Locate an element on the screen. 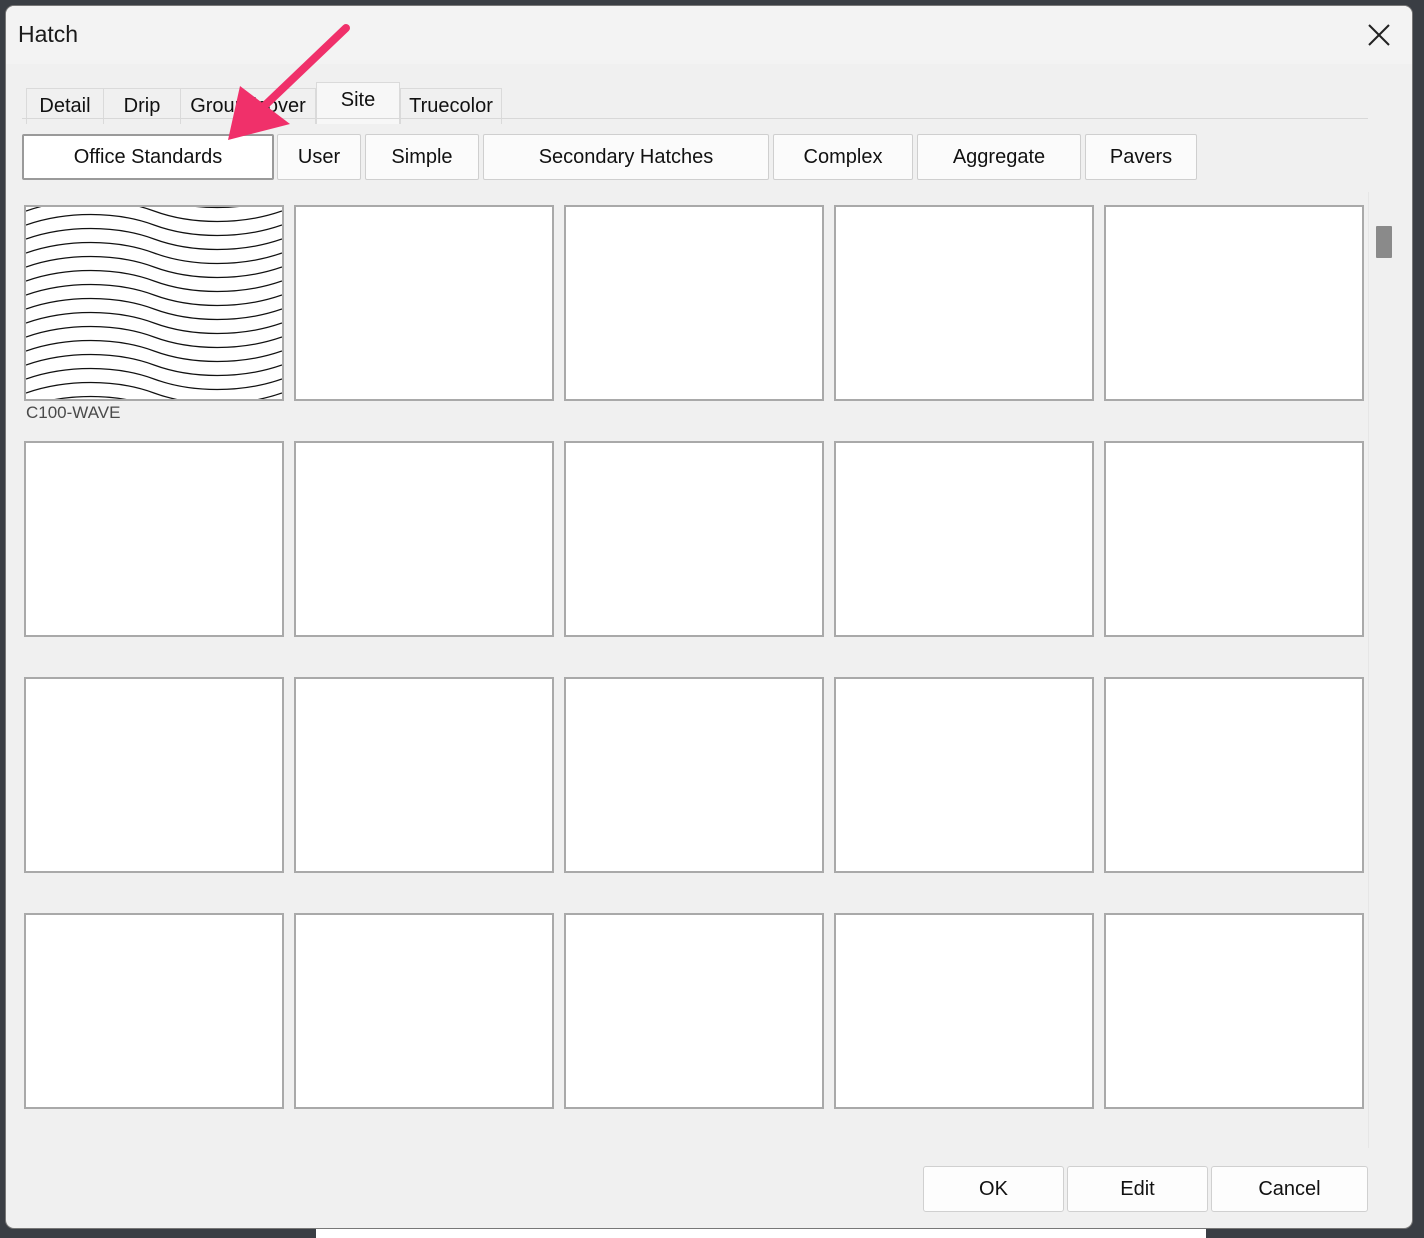 The width and height of the screenshot is (1424, 1238). cancel-label: Cancel is located at coordinates (1289, 1188).